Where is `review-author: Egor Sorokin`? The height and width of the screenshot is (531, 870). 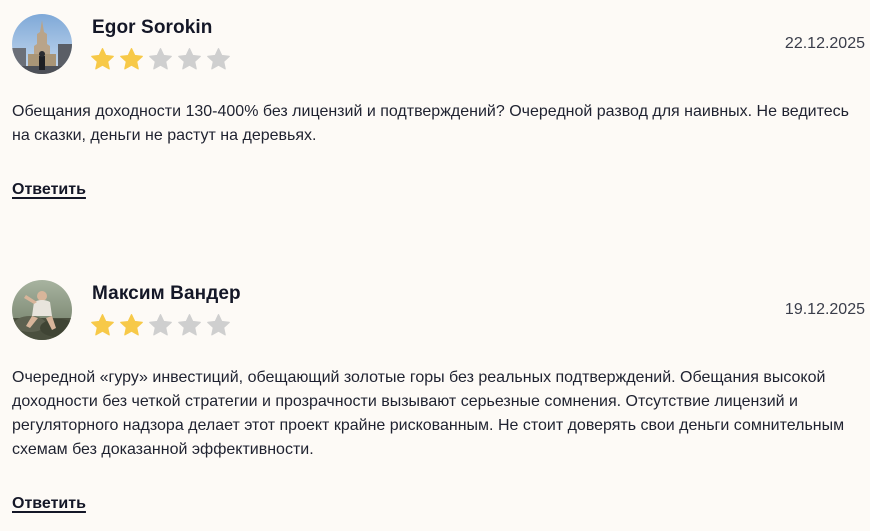 review-author: Egor Sorokin is located at coordinates (152, 27).